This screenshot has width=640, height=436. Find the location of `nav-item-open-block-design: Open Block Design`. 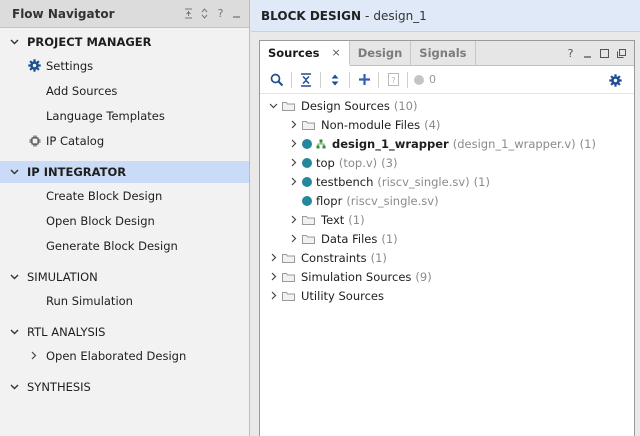

nav-item-open-block-design: Open Block Design is located at coordinates (124, 220).